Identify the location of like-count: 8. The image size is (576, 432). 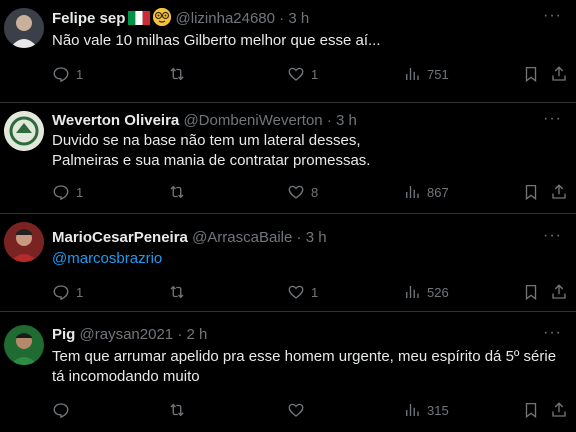
(315, 192).